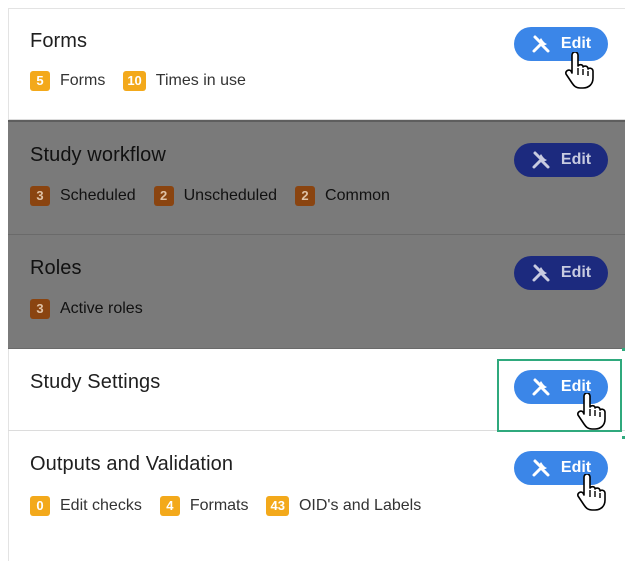 The image size is (625, 561). What do you see at coordinates (559, 395) in the screenshot?
I see `focus-outline` at bounding box center [559, 395].